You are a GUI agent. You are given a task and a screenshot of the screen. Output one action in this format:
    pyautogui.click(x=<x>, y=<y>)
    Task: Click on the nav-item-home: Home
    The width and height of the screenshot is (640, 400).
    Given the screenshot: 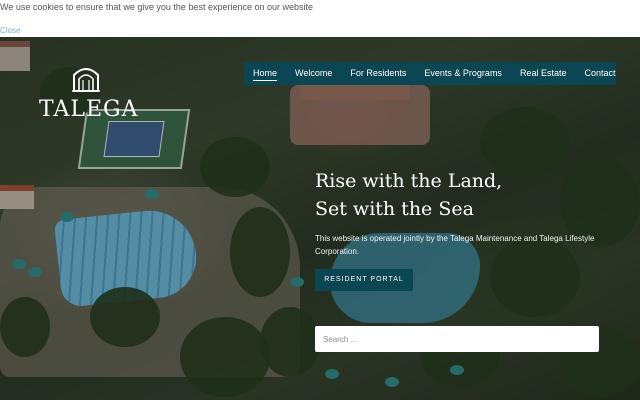 What is the action you would take?
    pyautogui.click(x=265, y=73)
    